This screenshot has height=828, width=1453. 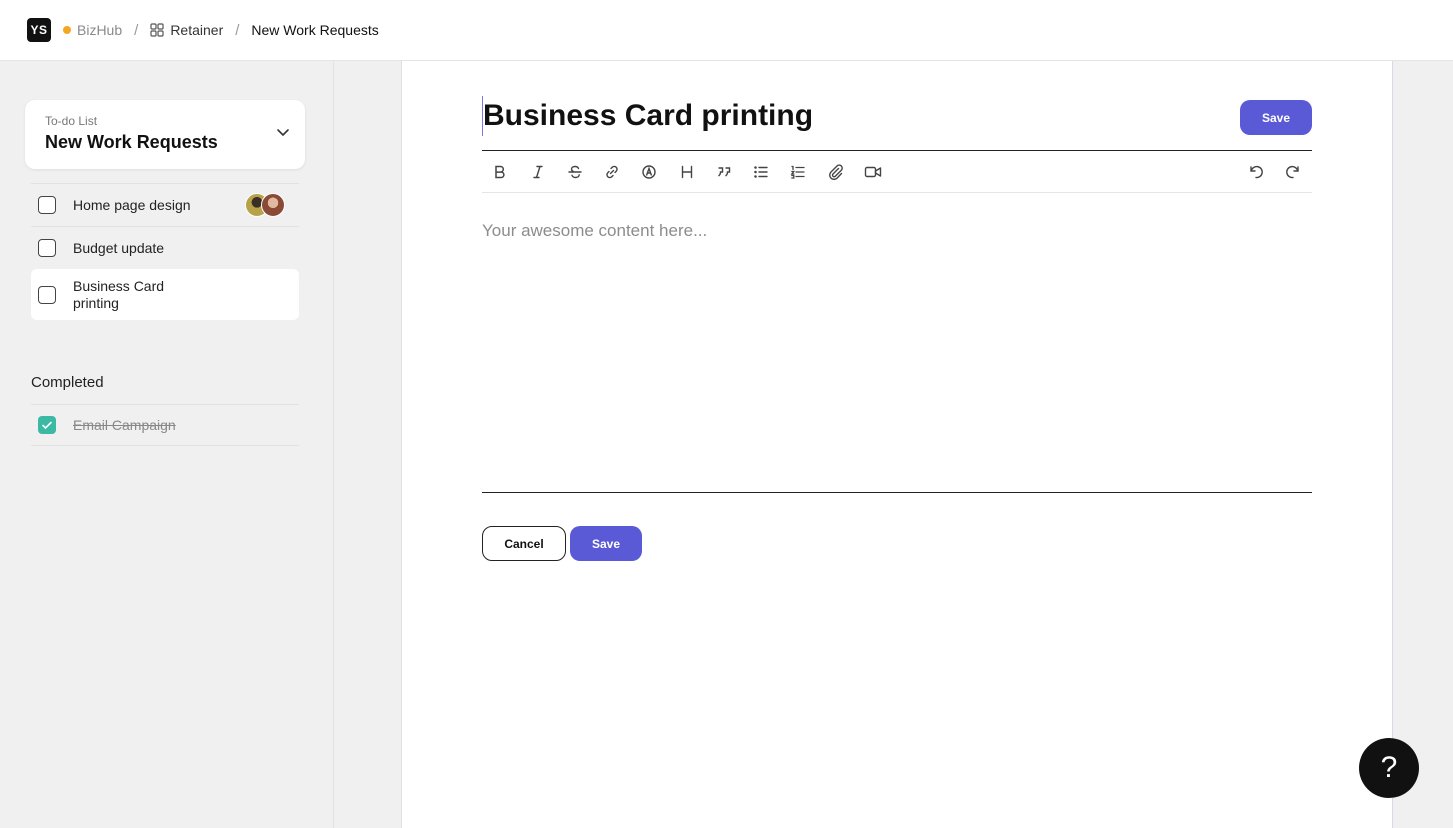 I want to click on task-label: Budget update, so click(x=119, y=247).